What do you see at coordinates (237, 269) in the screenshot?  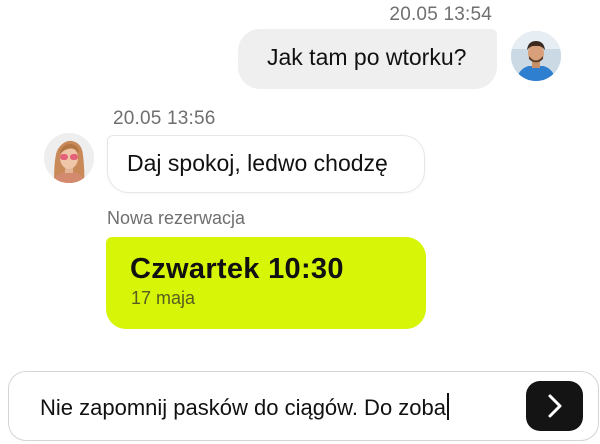 I see `reservation-day-time: Czwartek 10:30` at bounding box center [237, 269].